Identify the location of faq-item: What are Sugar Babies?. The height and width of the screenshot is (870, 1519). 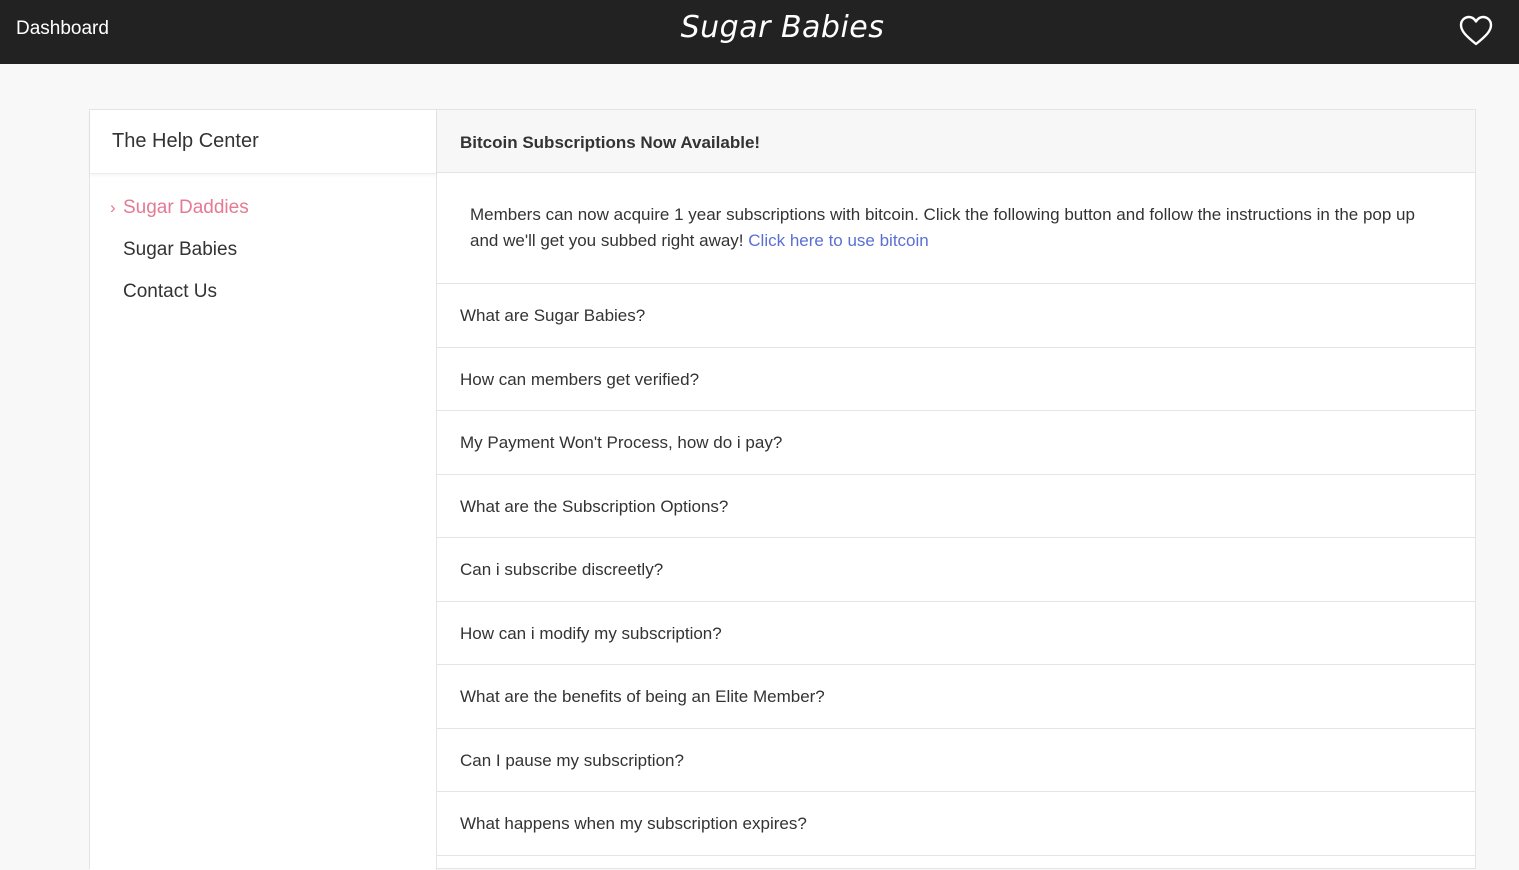
(956, 316).